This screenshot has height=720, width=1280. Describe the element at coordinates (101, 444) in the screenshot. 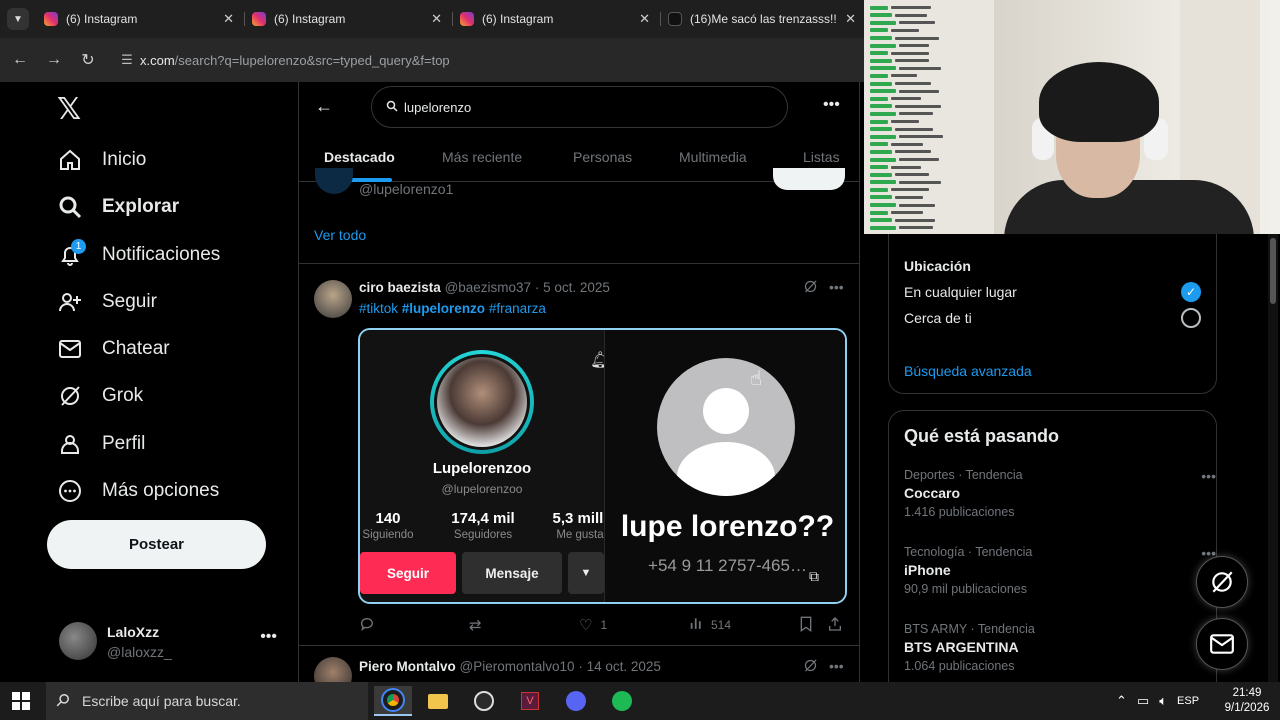

I see `sidebar-item-profile: Perfil` at that location.